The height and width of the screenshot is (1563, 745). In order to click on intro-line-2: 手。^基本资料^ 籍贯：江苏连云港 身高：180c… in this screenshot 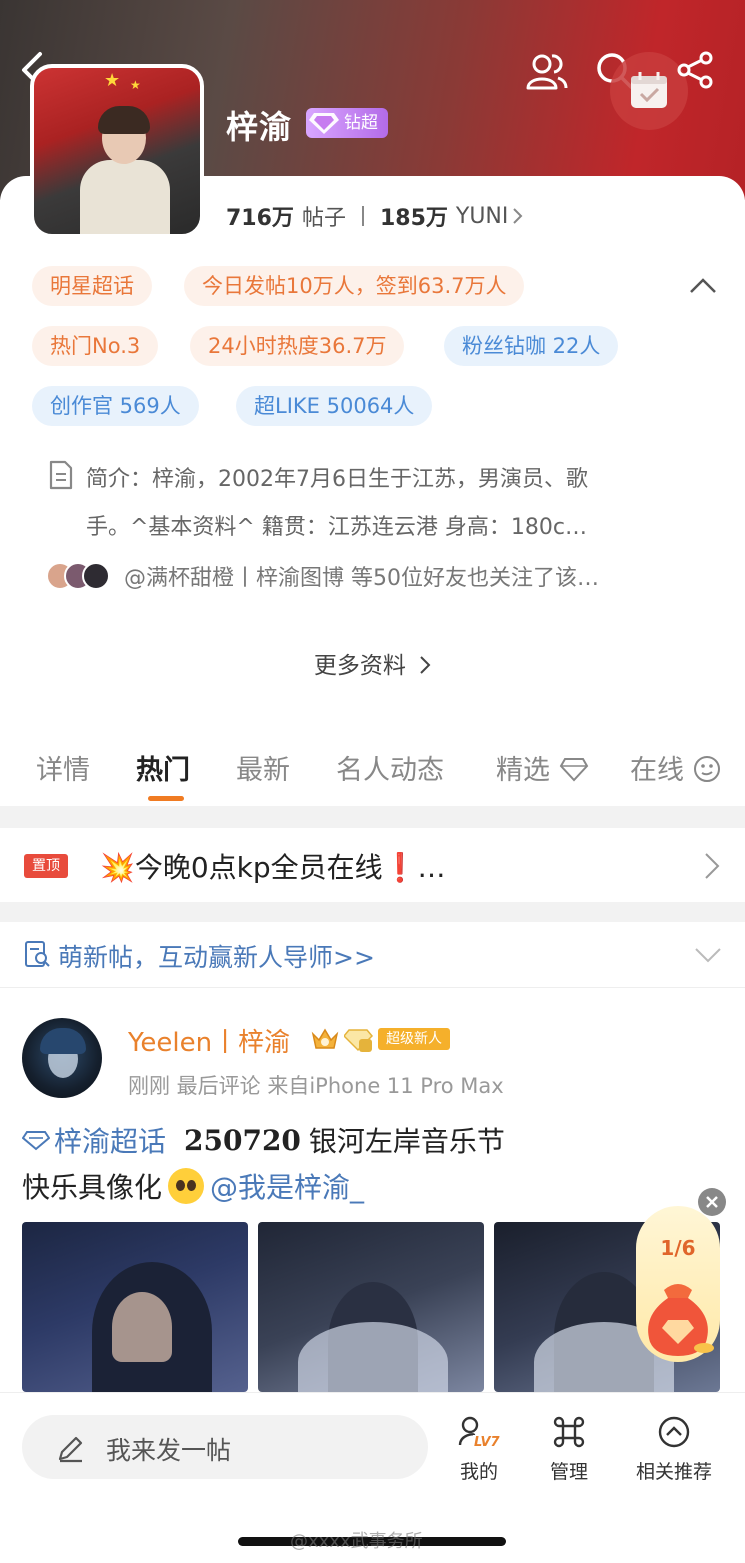, I will do `click(336, 527)`.